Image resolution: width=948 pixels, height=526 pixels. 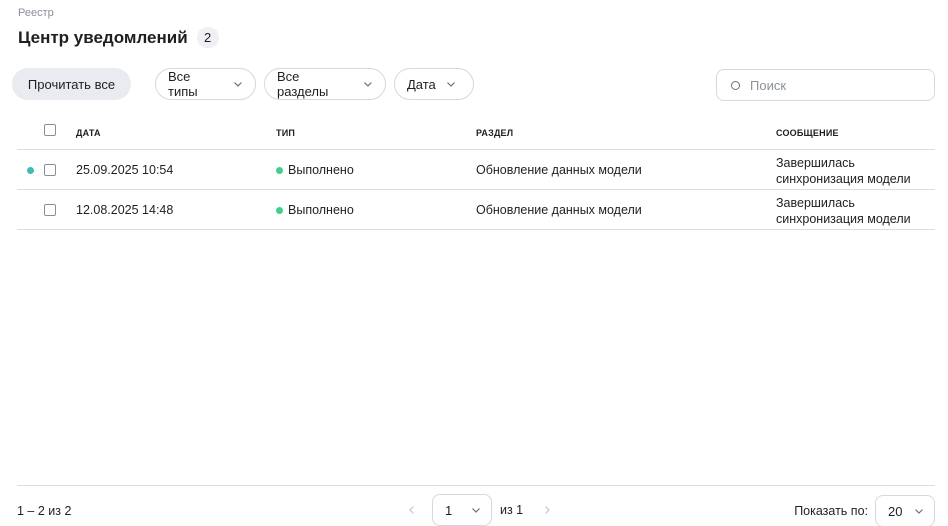 I want to click on chevron-right-icon, so click(x=547, y=510).